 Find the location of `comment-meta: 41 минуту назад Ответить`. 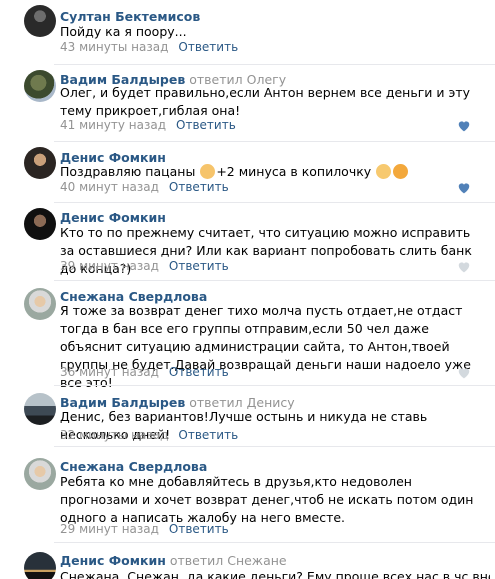

comment-meta: 41 минуту назад Ответить is located at coordinates (148, 125).